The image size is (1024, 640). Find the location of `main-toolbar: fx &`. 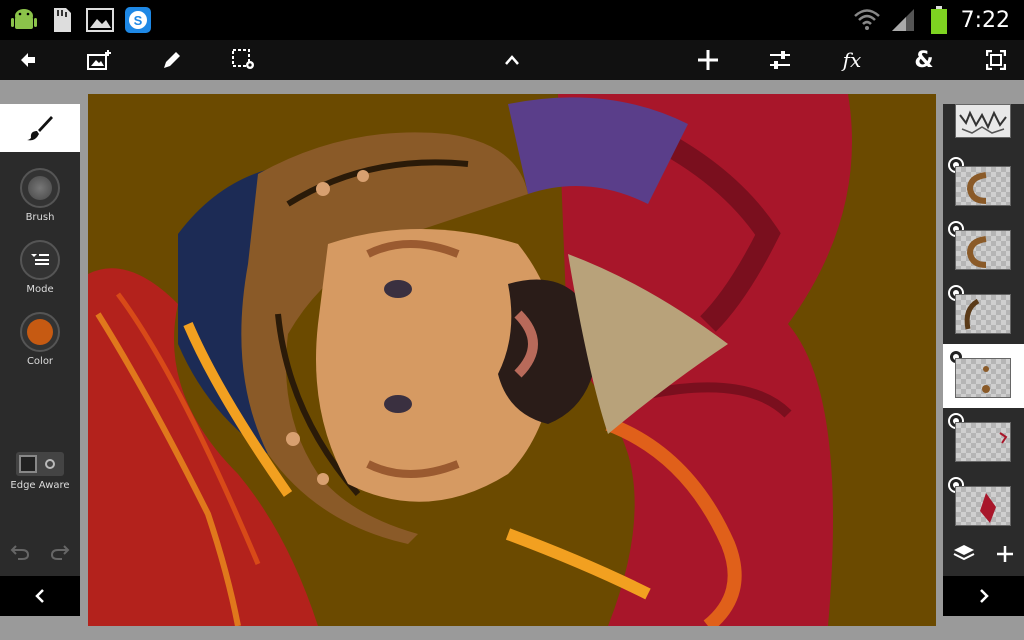

main-toolbar: fx & is located at coordinates (512, 60).